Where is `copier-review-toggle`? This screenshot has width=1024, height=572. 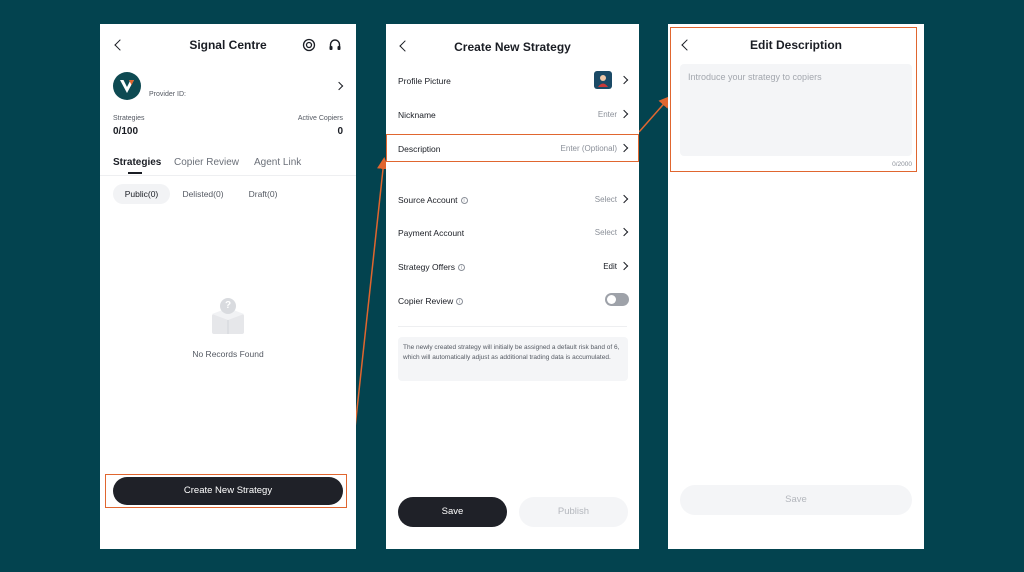 copier-review-toggle is located at coordinates (617, 299).